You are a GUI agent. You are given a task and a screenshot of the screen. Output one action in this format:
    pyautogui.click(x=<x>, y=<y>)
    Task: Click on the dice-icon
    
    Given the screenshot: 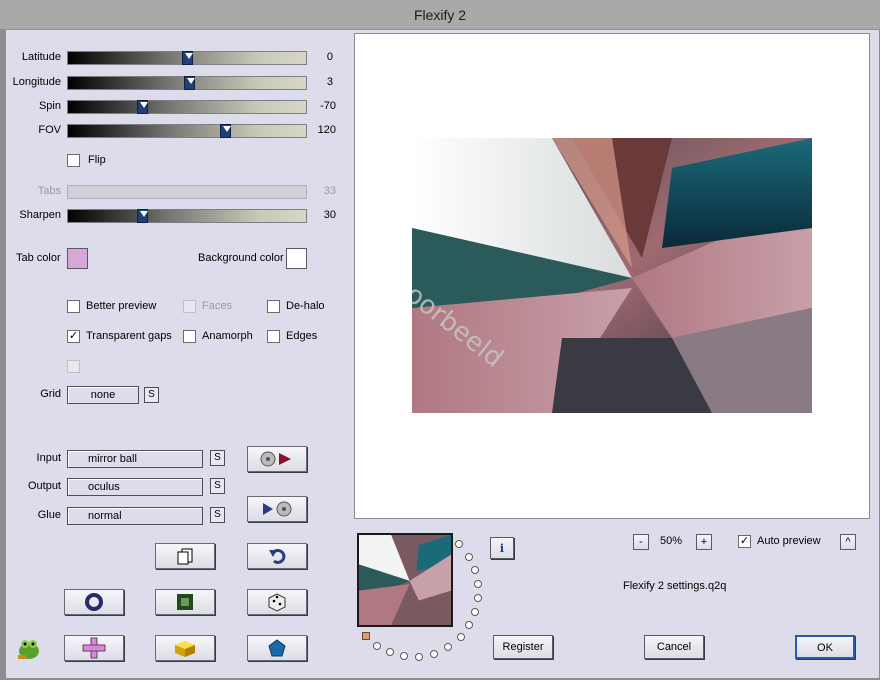 What is the action you would take?
    pyautogui.click(x=277, y=602)
    